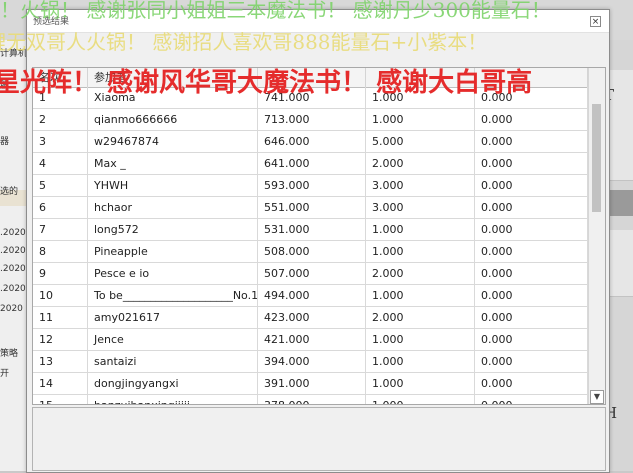 This screenshot has height=473, width=633. What do you see at coordinates (596, 158) in the screenshot?
I see `scrollbar-thumb` at bounding box center [596, 158].